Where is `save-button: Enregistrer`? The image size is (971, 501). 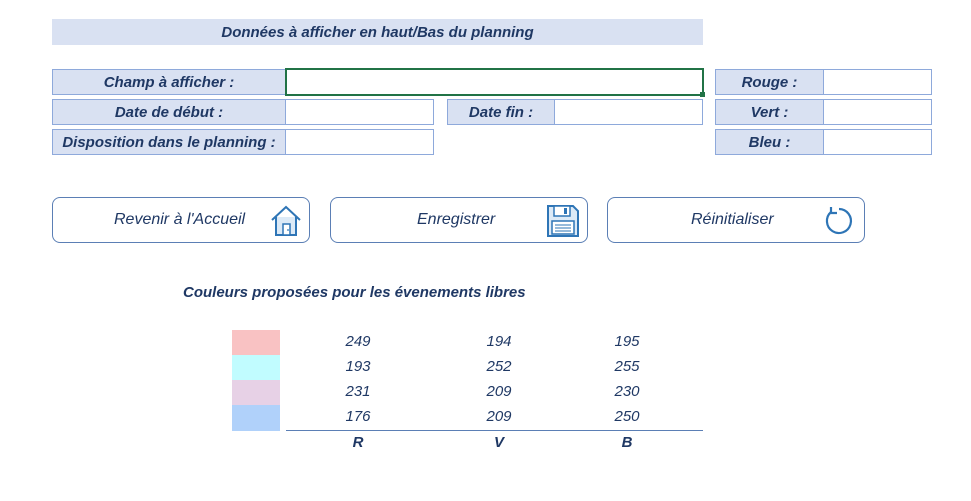 save-button: Enregistrer is located at coordinates (459, 220).